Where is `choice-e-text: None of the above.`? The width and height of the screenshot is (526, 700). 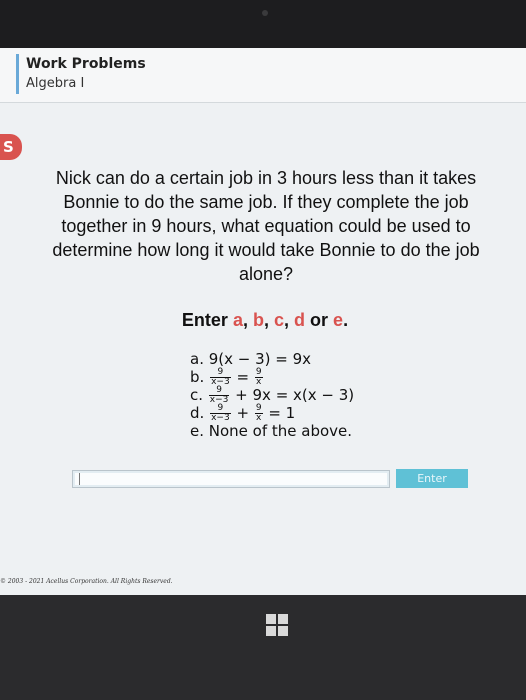 choice-e-text: None of the above. is located at coordinates (280, 431).